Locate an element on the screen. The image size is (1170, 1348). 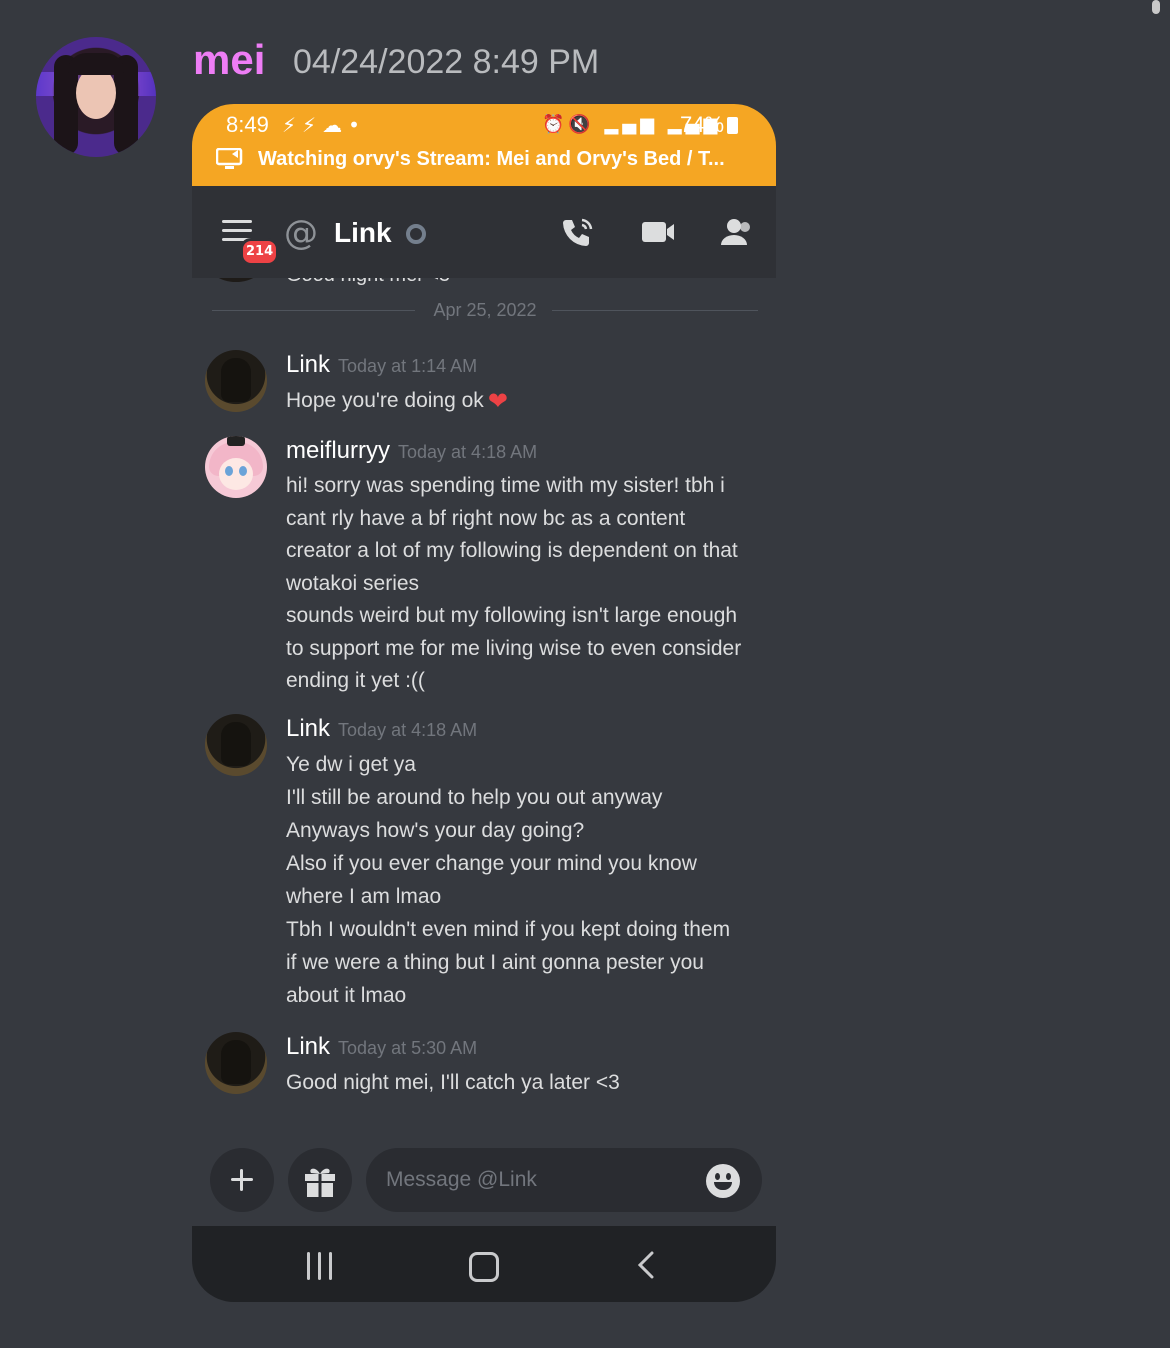
dm-header: 214 @ Link is located at coordinates (484, 232).